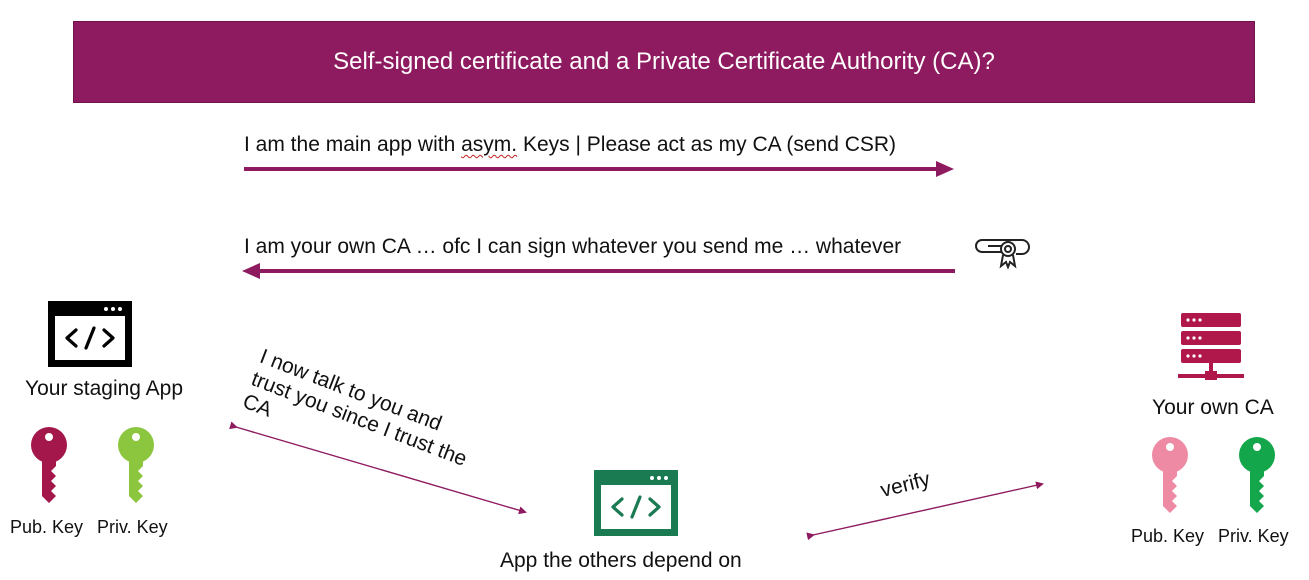 This screenshot has height=580, width=1309. Describe the element at coordinates (1002, 254) in the screenshot. I see `certificate-icon` at that location.